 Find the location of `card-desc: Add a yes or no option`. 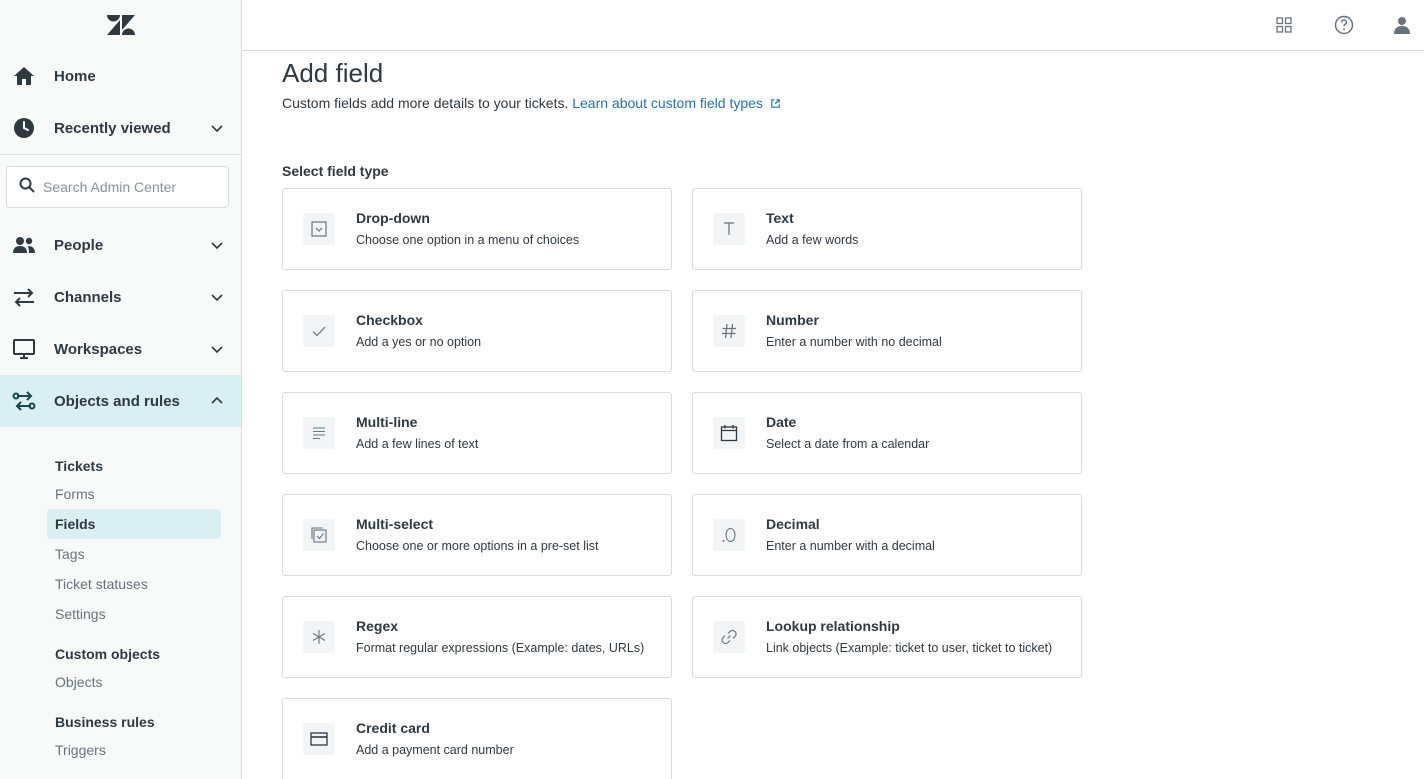

card-desc: Add a yes or no option is located at coordinates (419, 342).